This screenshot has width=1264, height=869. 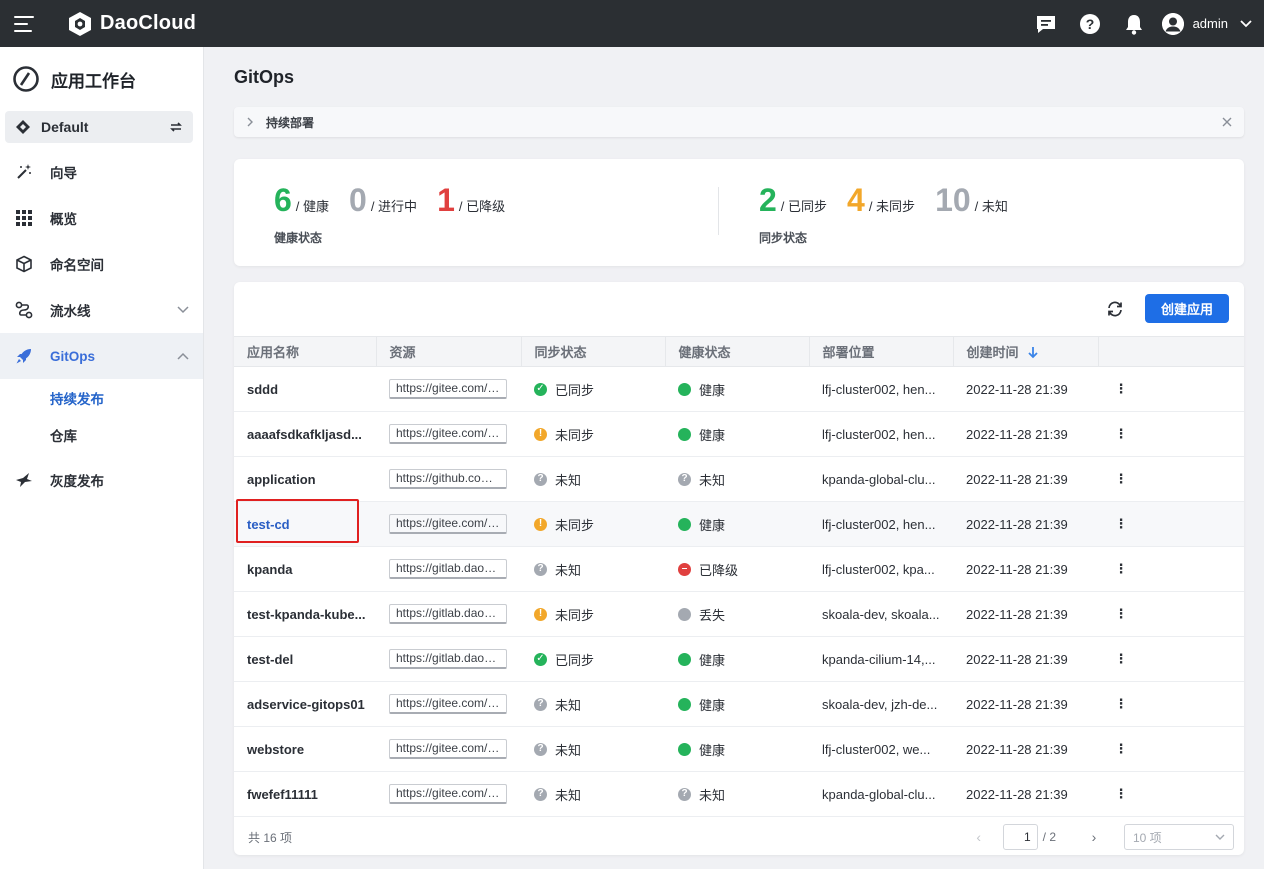 I want to click on sidebar-item-label: 灰度发布, so click(x=77, y=481).